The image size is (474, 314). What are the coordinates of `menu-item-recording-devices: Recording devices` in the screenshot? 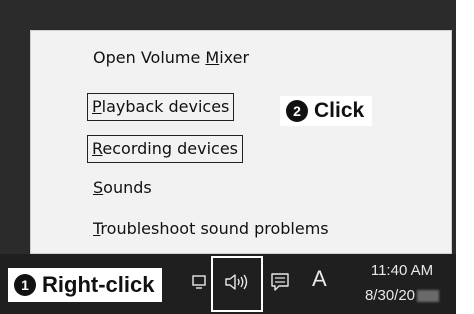 It's located at (165, 149).